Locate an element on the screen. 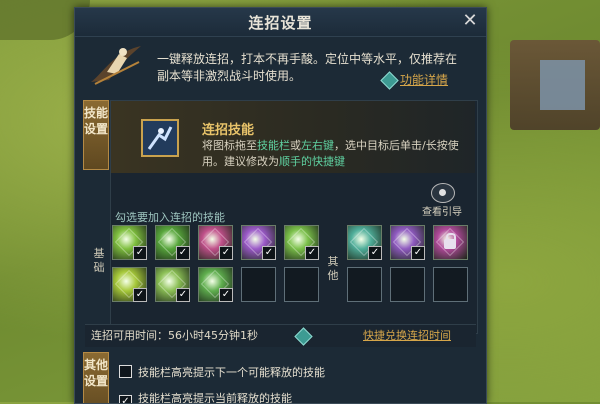 The width and height of the screenshot is (600, 404). window-title: 连招设置 is located at coordinates (280, 23).